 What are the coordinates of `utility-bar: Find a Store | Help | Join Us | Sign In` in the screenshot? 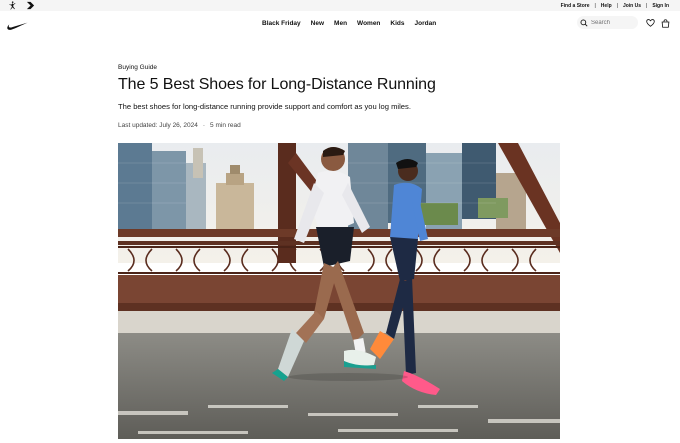 It's located at (340, 5).